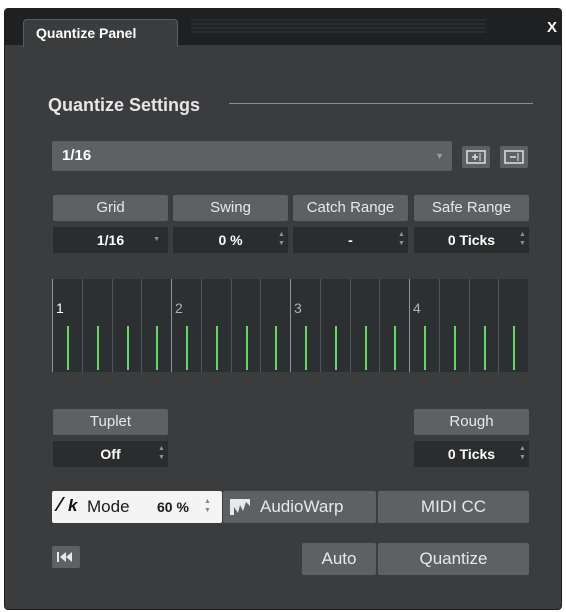  What do you see at coordinates (552, 27) in the screenshot?
I see `close-button: X` at bounding box center [552, 27].